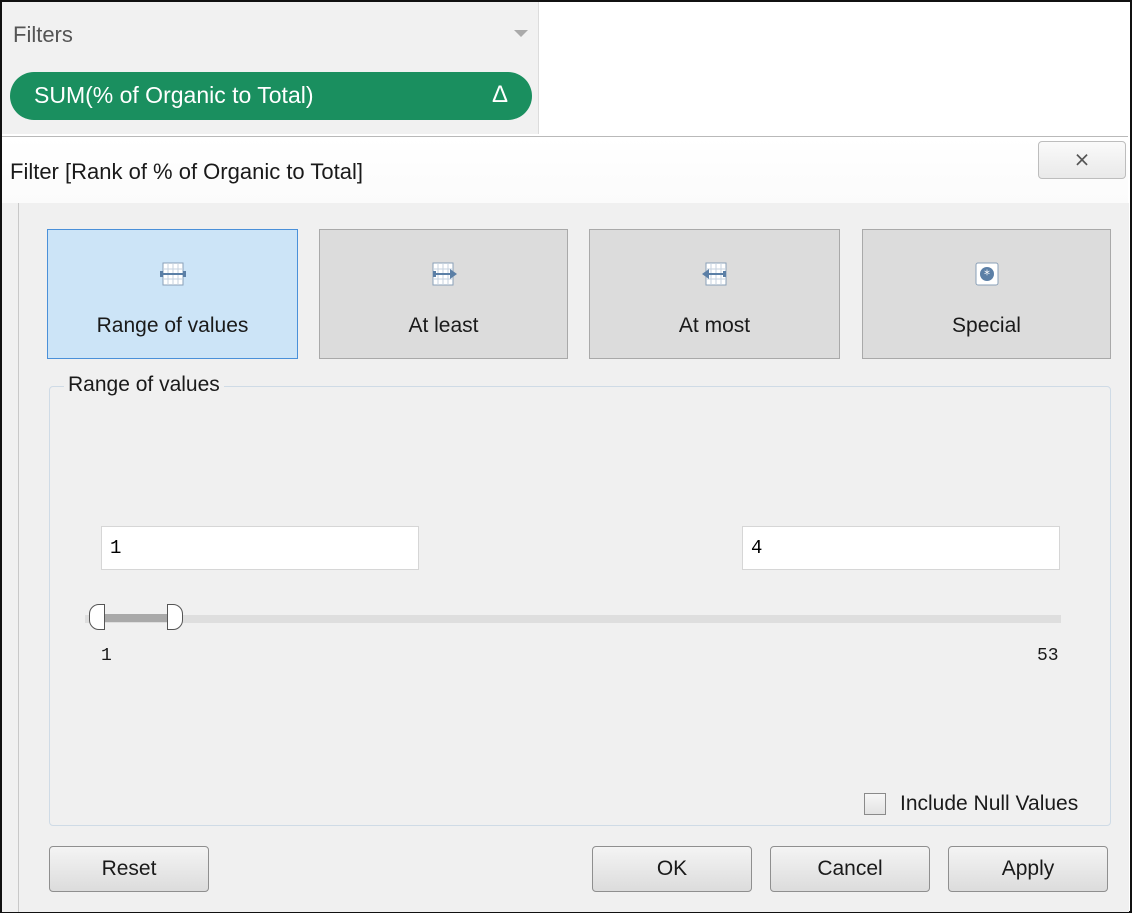  I want to click on tab-at-most: At most, so click(714, 294).